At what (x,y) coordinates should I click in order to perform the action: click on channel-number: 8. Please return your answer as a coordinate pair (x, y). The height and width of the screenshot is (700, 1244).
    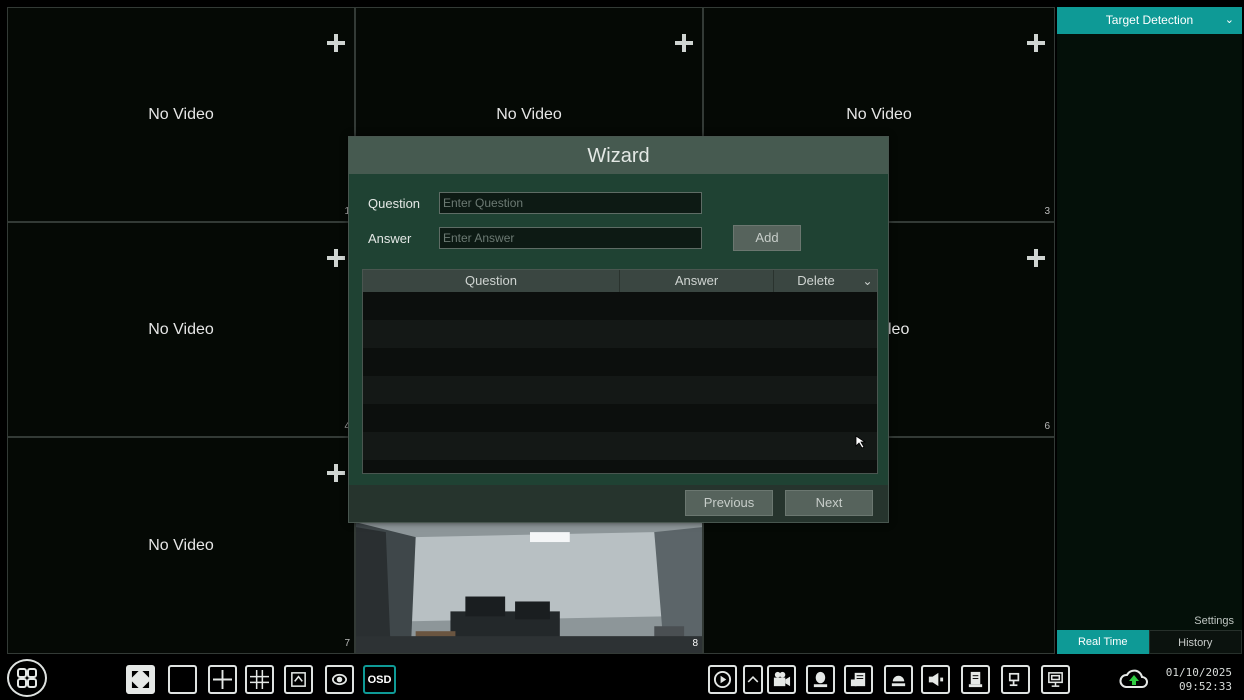
    Looking at the image, I should click on (695, 643).